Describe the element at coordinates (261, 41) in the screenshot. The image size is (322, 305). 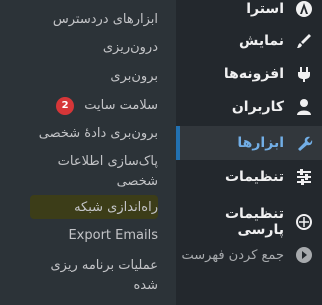
I see `menu-item-label: نمایش` at that location.